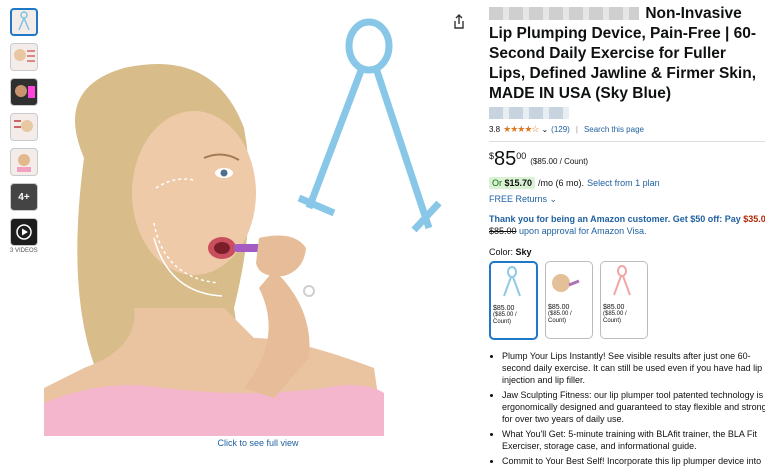  I want to click on product-thumbnail-icon, so click(24, 21).